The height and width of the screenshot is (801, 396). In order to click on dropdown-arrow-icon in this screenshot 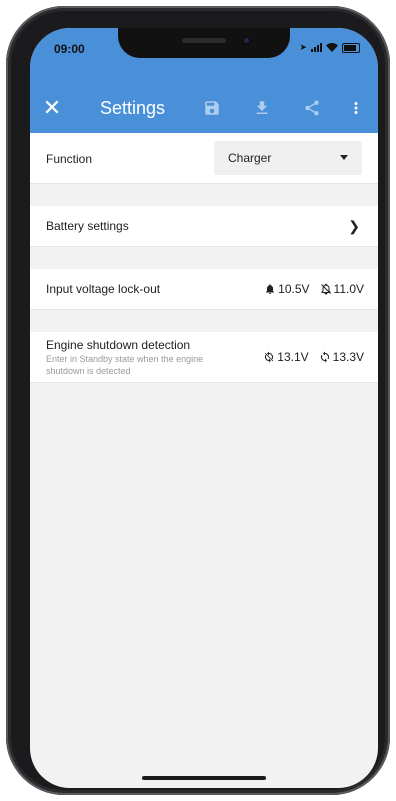, I will do `click(344, 157)`.